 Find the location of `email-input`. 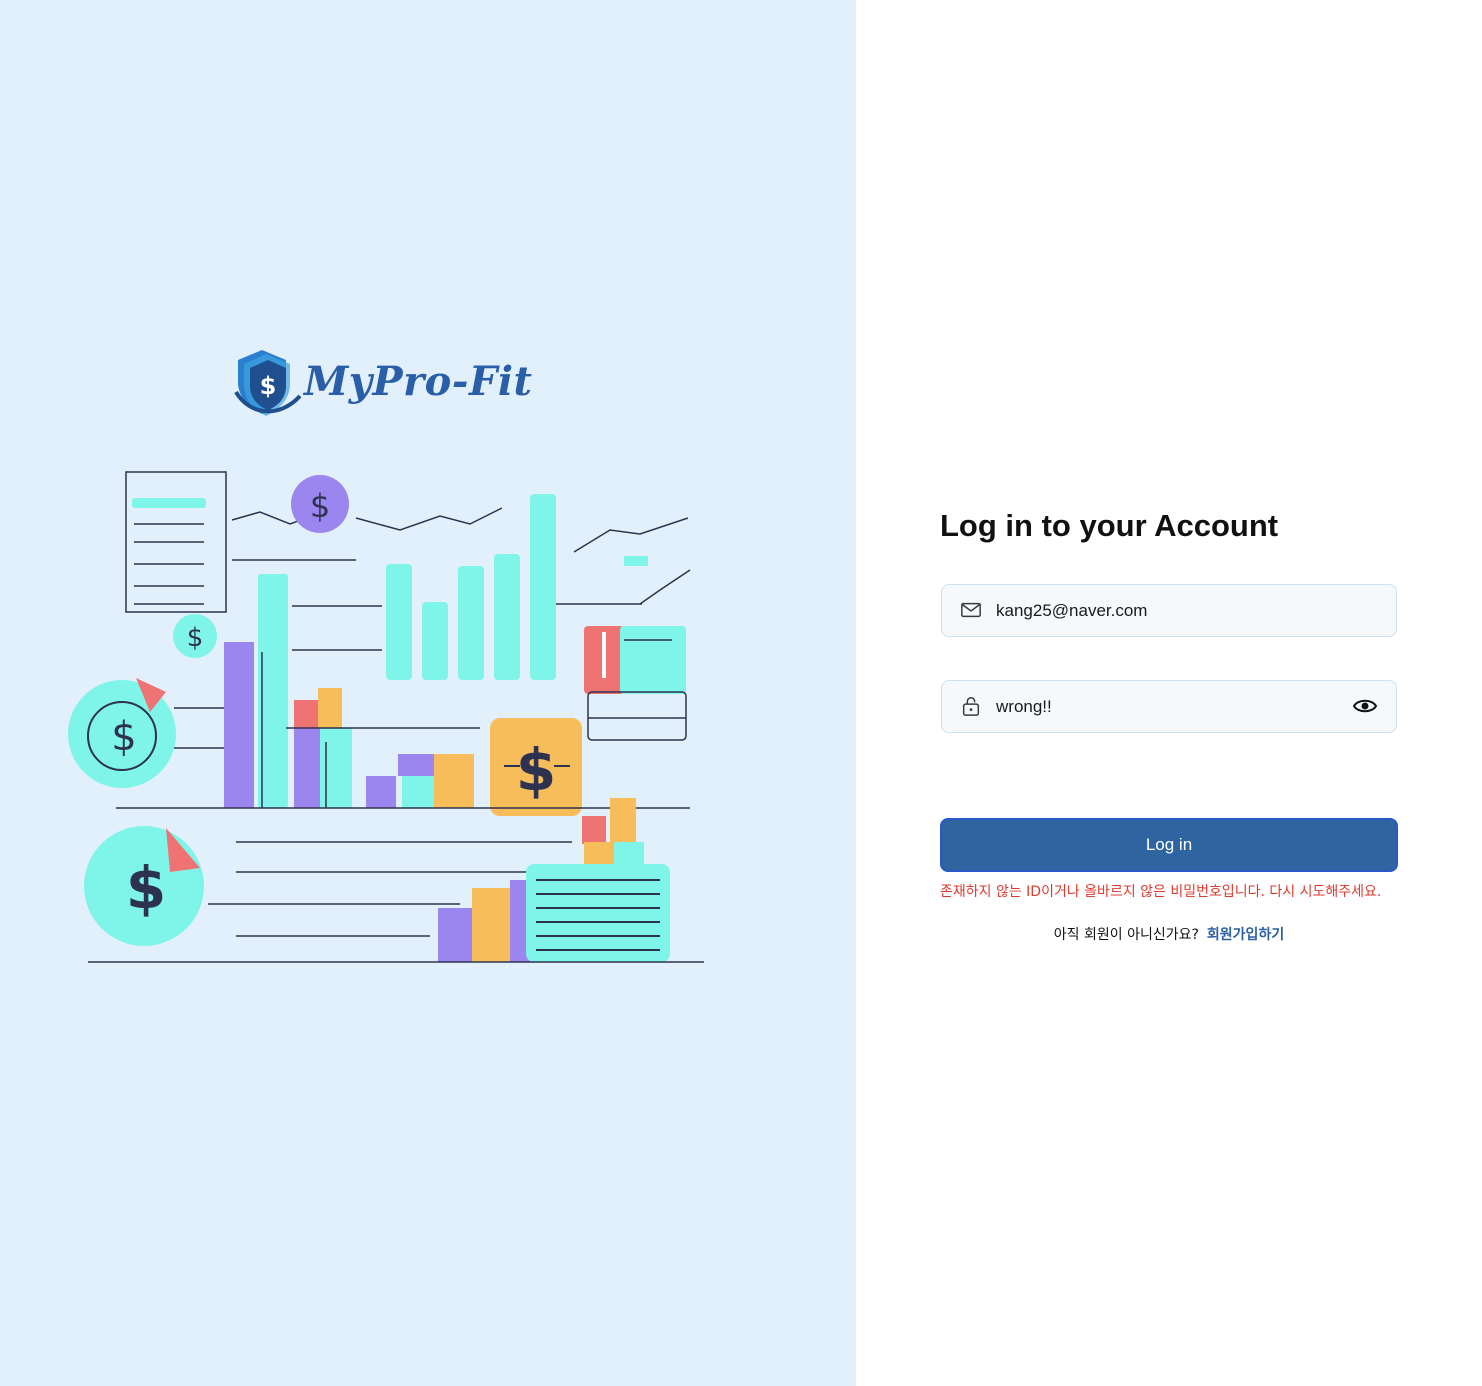

email-input is located at coordinates (1166, 610).